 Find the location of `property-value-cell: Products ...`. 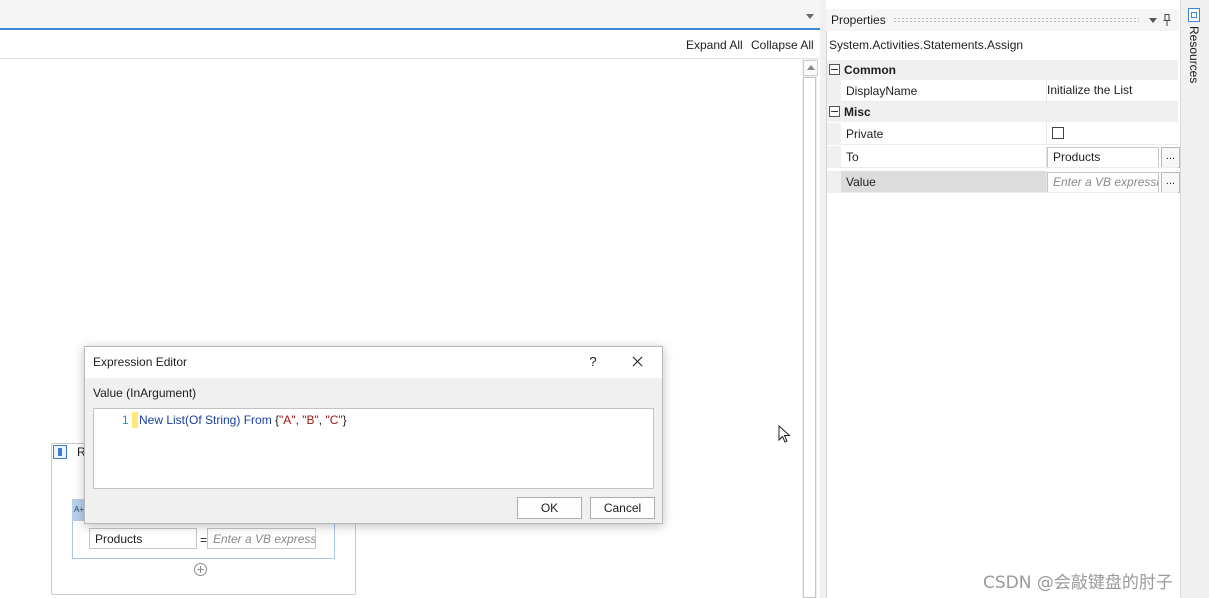

property-value-cell: Products ... is located at coordinates (1113, 157).